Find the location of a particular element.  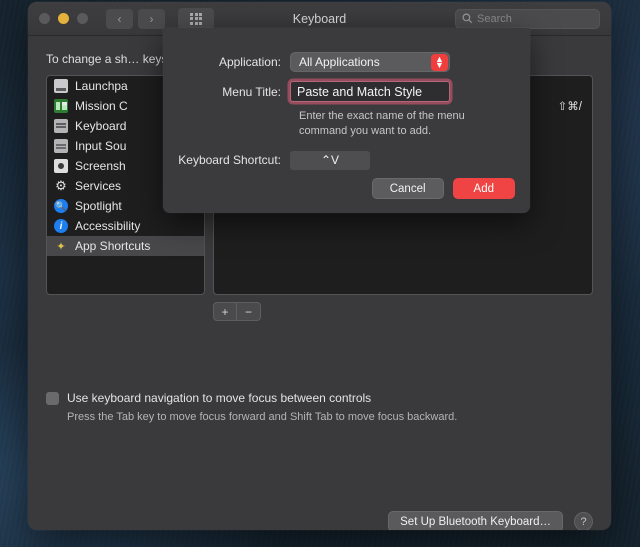

sheet-action-buttons: Cancel Add is located at coordinates (443, 188).